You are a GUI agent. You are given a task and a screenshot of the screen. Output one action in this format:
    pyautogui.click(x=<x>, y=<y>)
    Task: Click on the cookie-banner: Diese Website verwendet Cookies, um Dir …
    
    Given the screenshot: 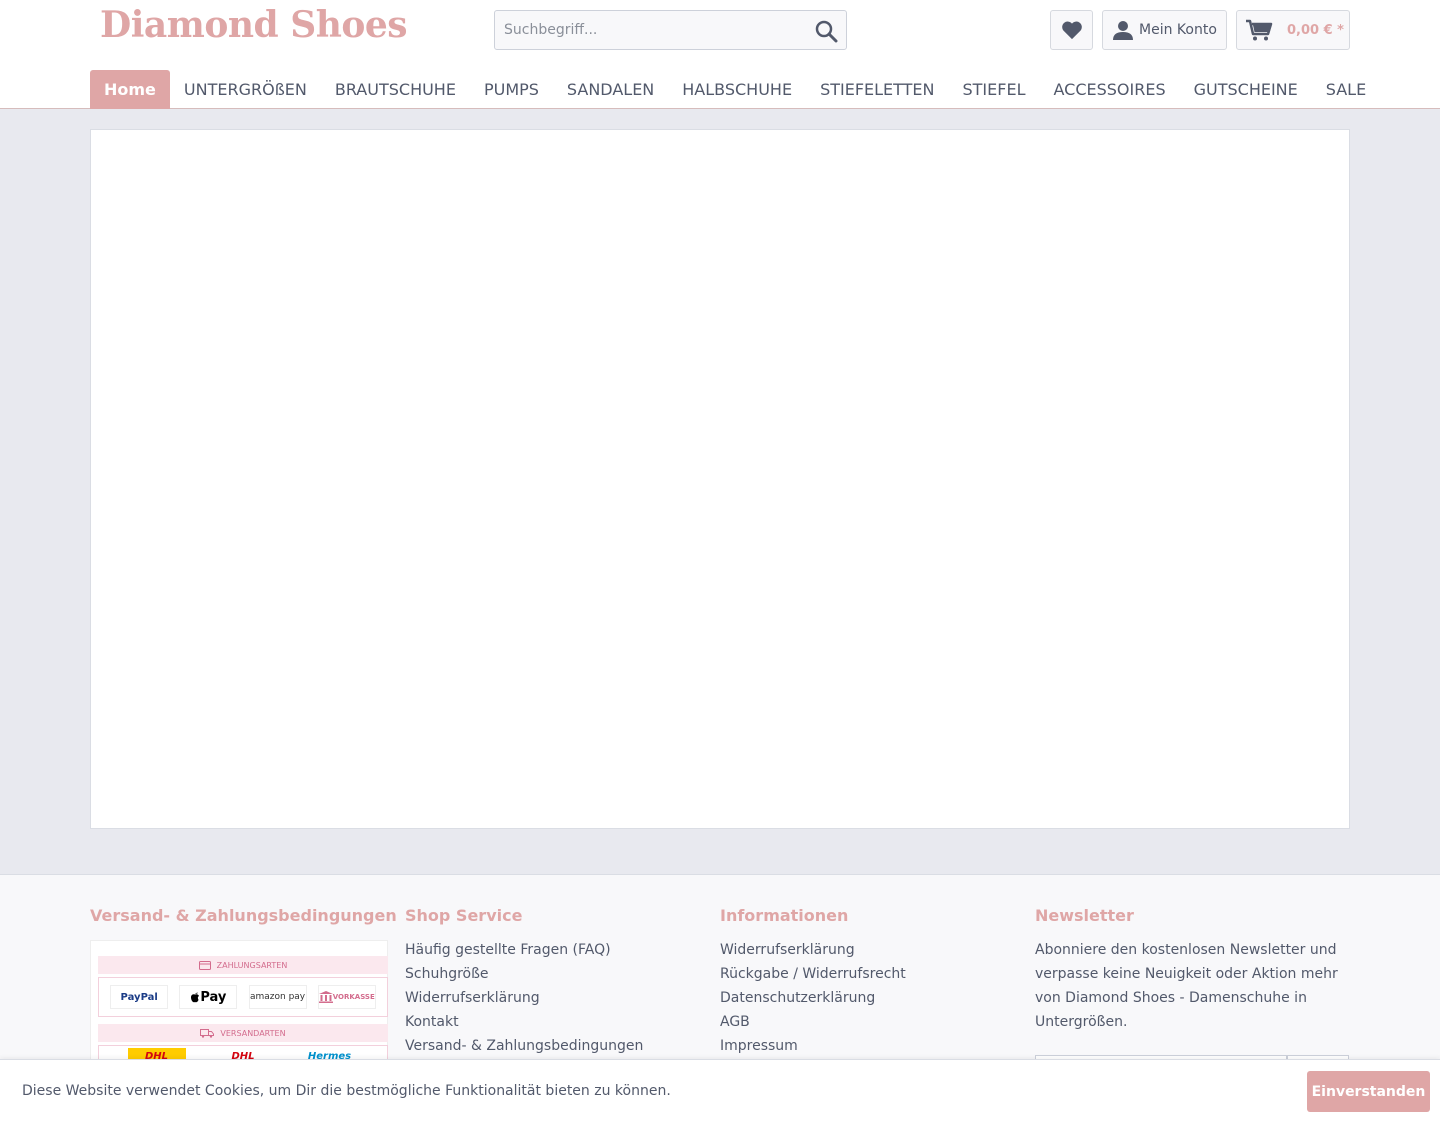 What is the action you would take?
    pyautogui.click(x=720, y=1091)
    